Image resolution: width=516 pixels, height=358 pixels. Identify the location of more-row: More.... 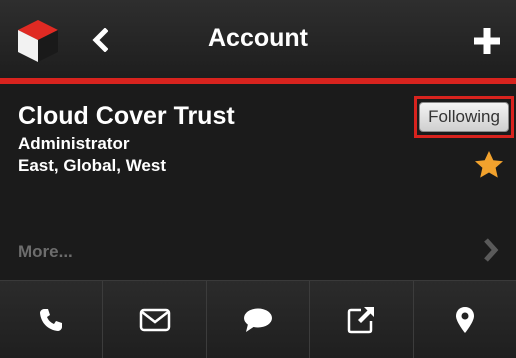
(258, 246).